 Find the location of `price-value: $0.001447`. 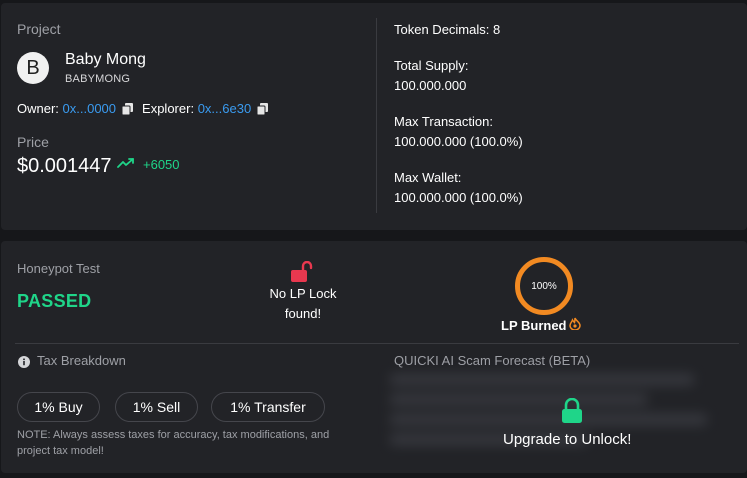

price-value: $0.001447 is located at coordinates (64, 166).